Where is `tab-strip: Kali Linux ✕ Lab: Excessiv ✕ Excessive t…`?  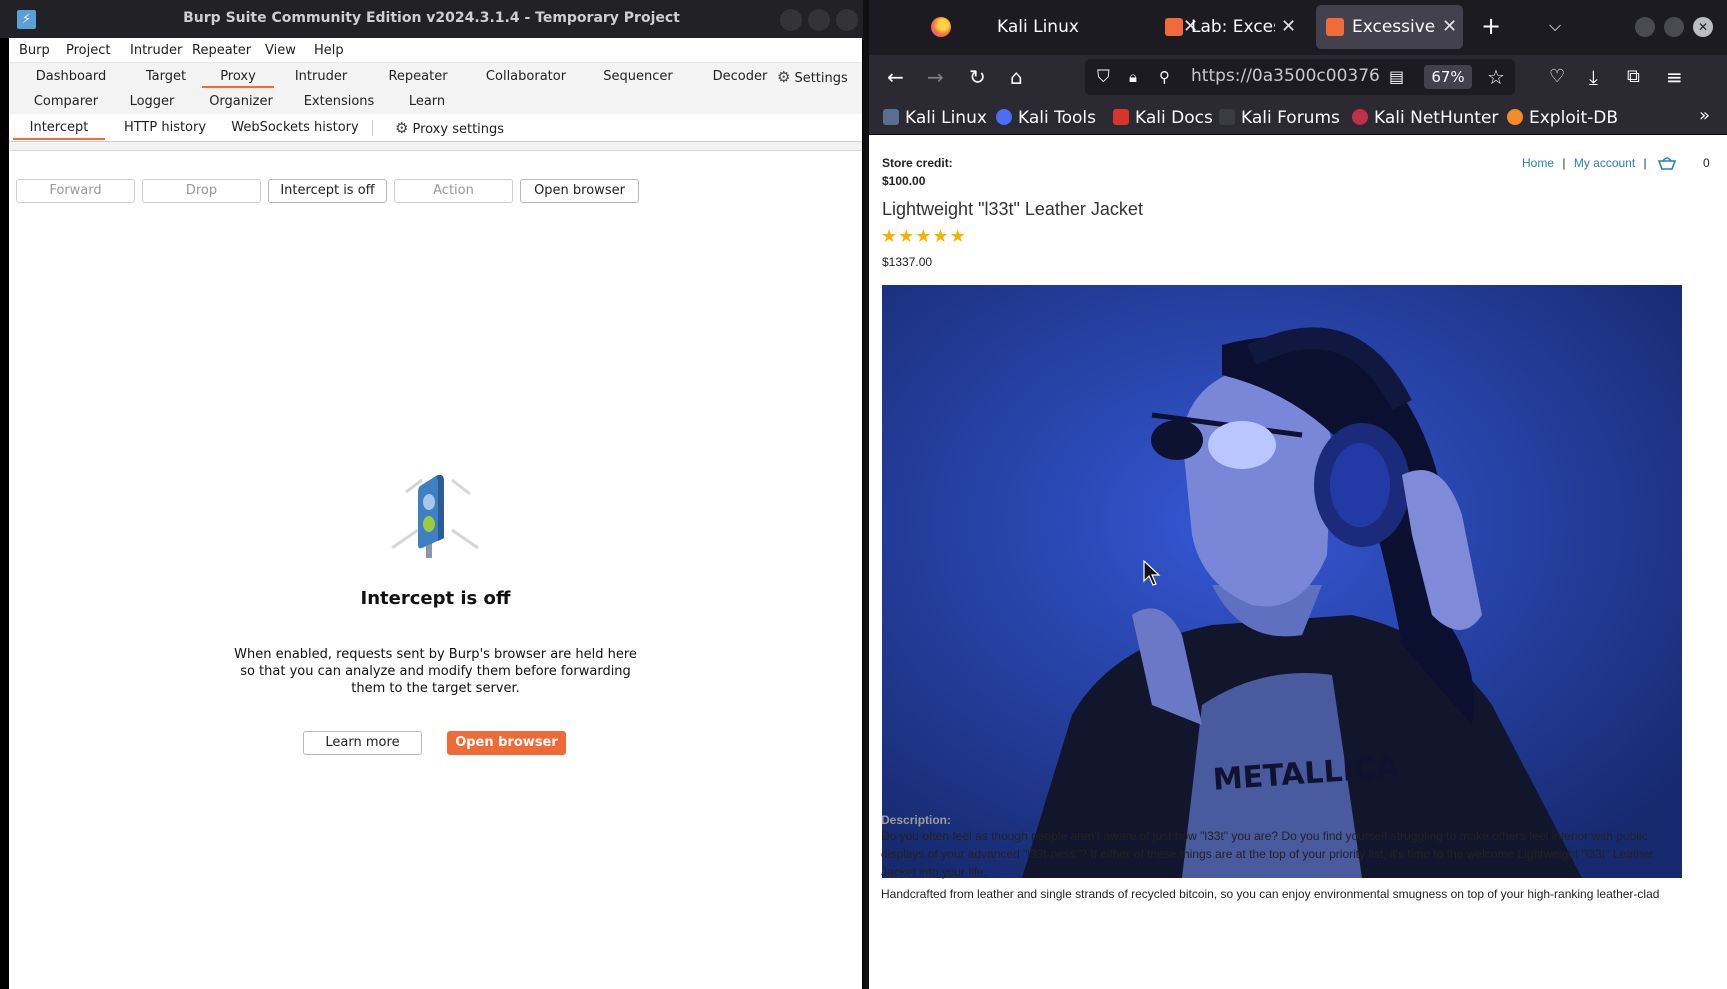
tab-strip: Kali Linux ✕ Lab: Excessiv ✕ Excessive t… is located at coordinates (1298, 27).